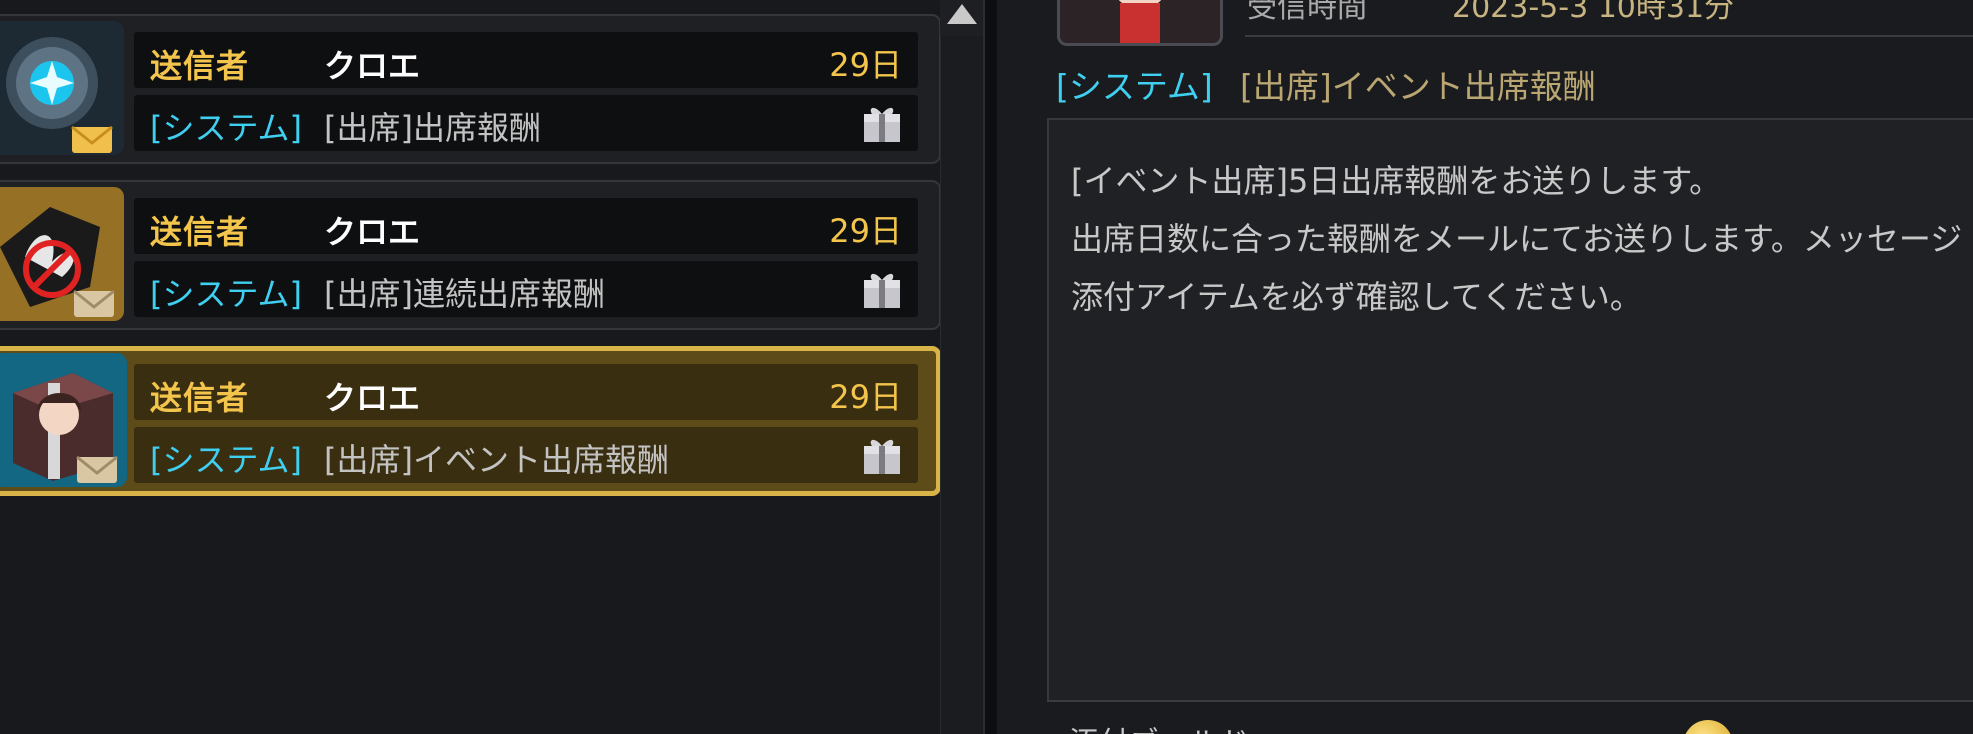 Image resolution: width=1973 pixels, height=734 pixels. I want to click on sender-avatar, so click(1140, 23).